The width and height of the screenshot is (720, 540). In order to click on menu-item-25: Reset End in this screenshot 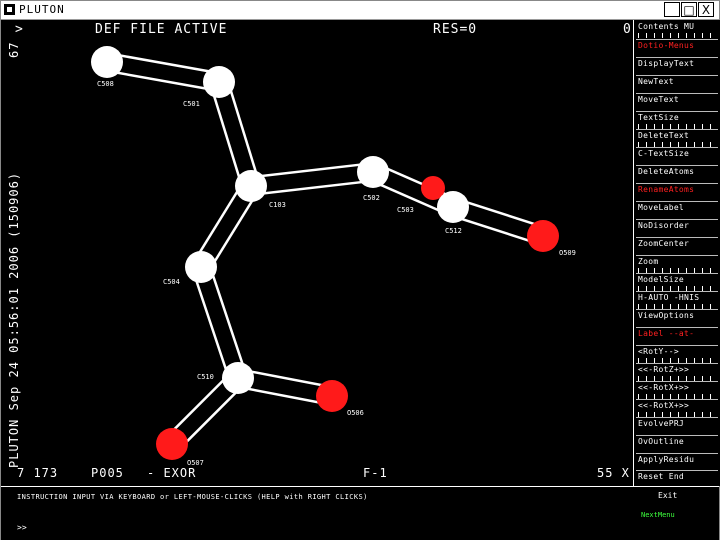, I will do `click(678, 476)`.